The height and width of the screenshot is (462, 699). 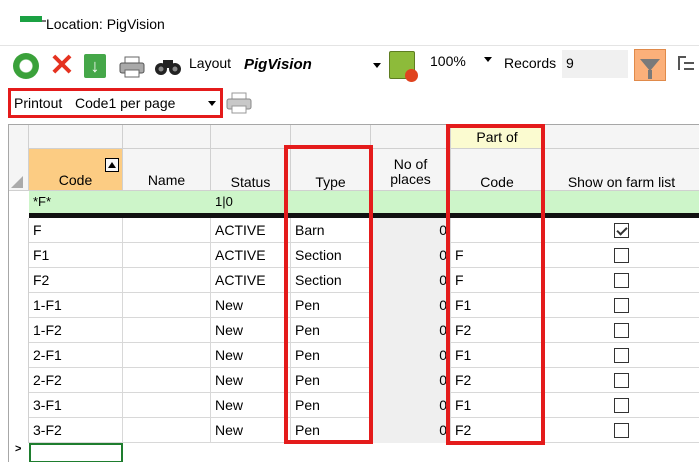 I want to click on delete-icon: ✕, so click(x=62, y=66).